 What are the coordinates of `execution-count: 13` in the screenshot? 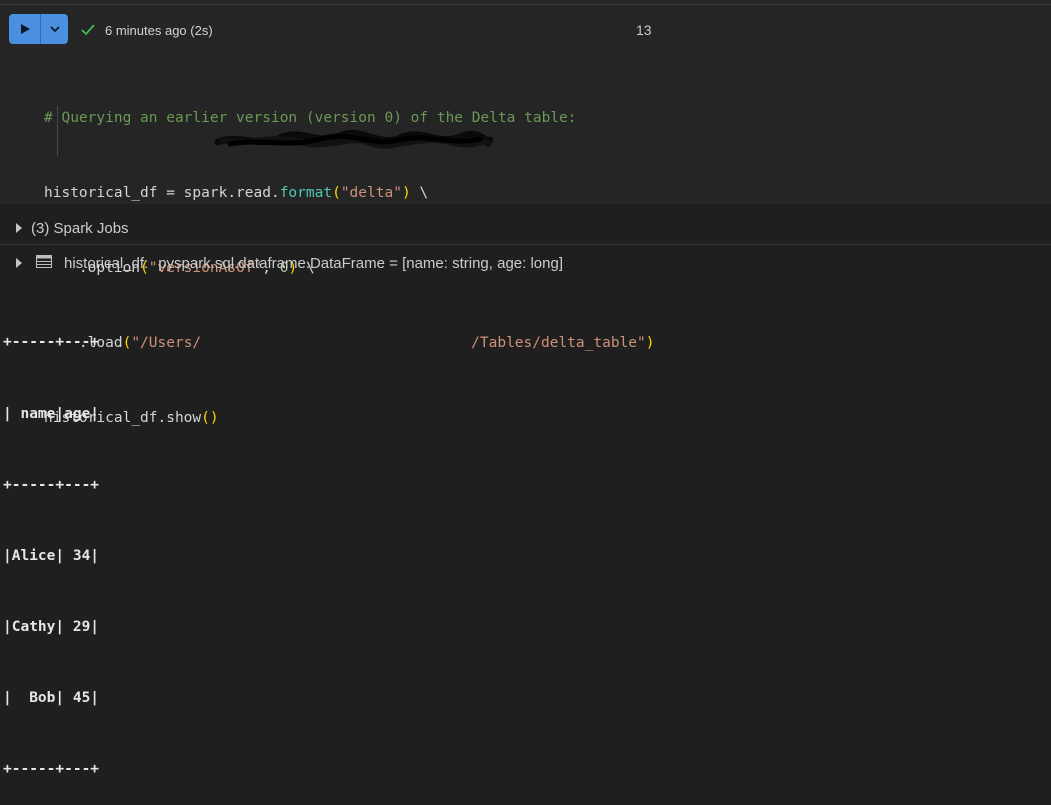 It's located at (644, 30).